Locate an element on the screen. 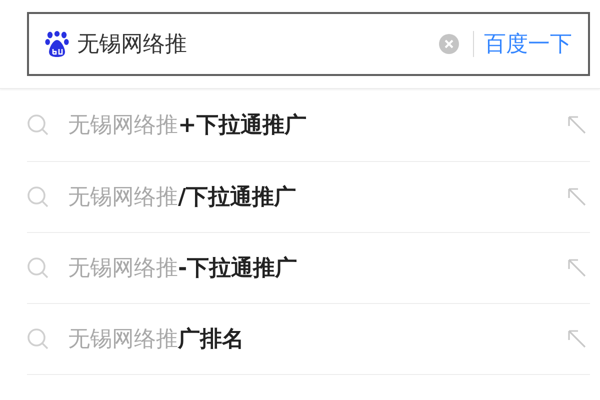  clear-icon is located at coordinates (449, 44).